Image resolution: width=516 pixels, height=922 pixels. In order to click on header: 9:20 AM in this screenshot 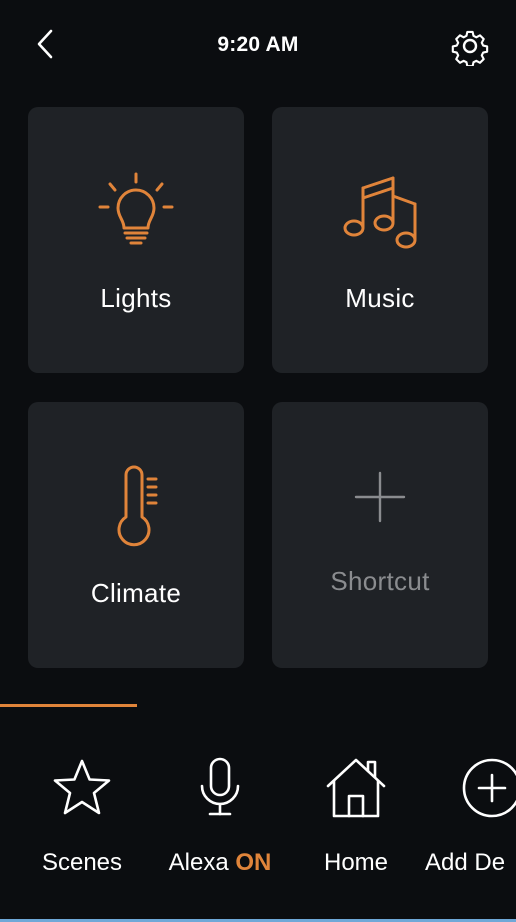, I will do `click(258, 46)`.